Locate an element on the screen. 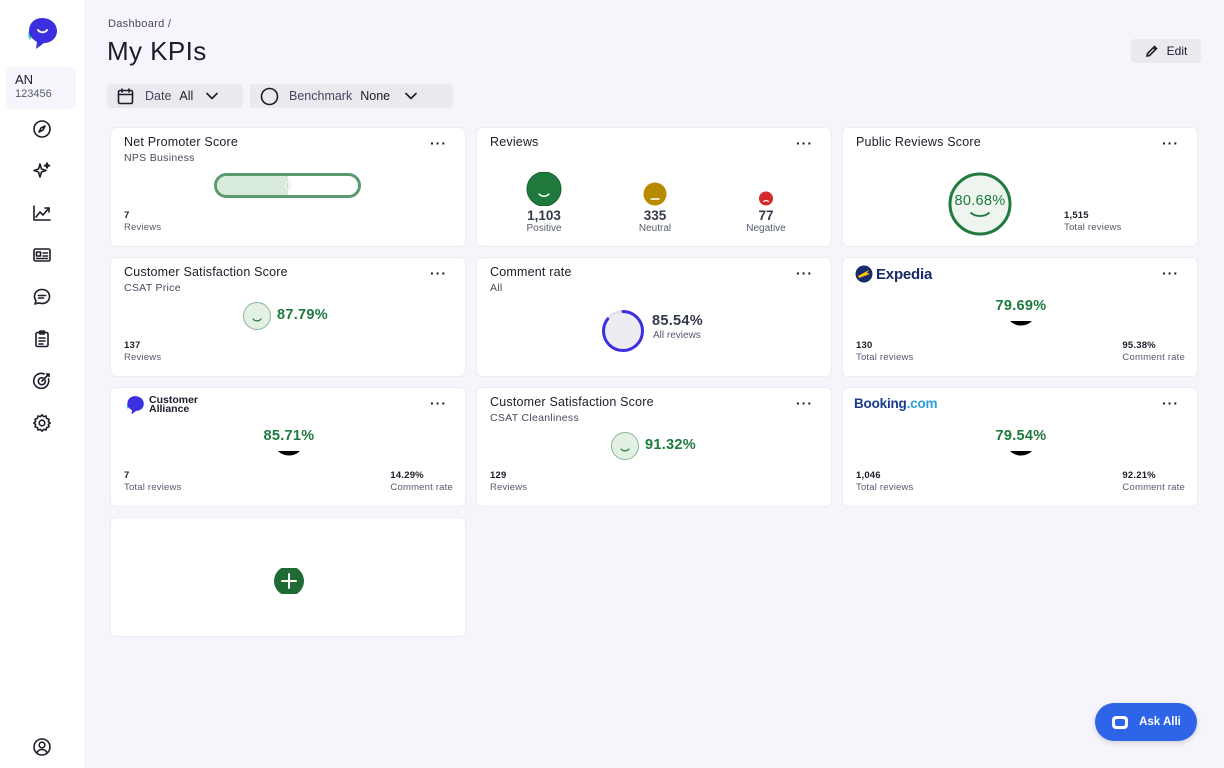 This screenshot has width=1224, height=768. comment-rate: 92.21% Comment rate is located at coordinates (1153, 482).